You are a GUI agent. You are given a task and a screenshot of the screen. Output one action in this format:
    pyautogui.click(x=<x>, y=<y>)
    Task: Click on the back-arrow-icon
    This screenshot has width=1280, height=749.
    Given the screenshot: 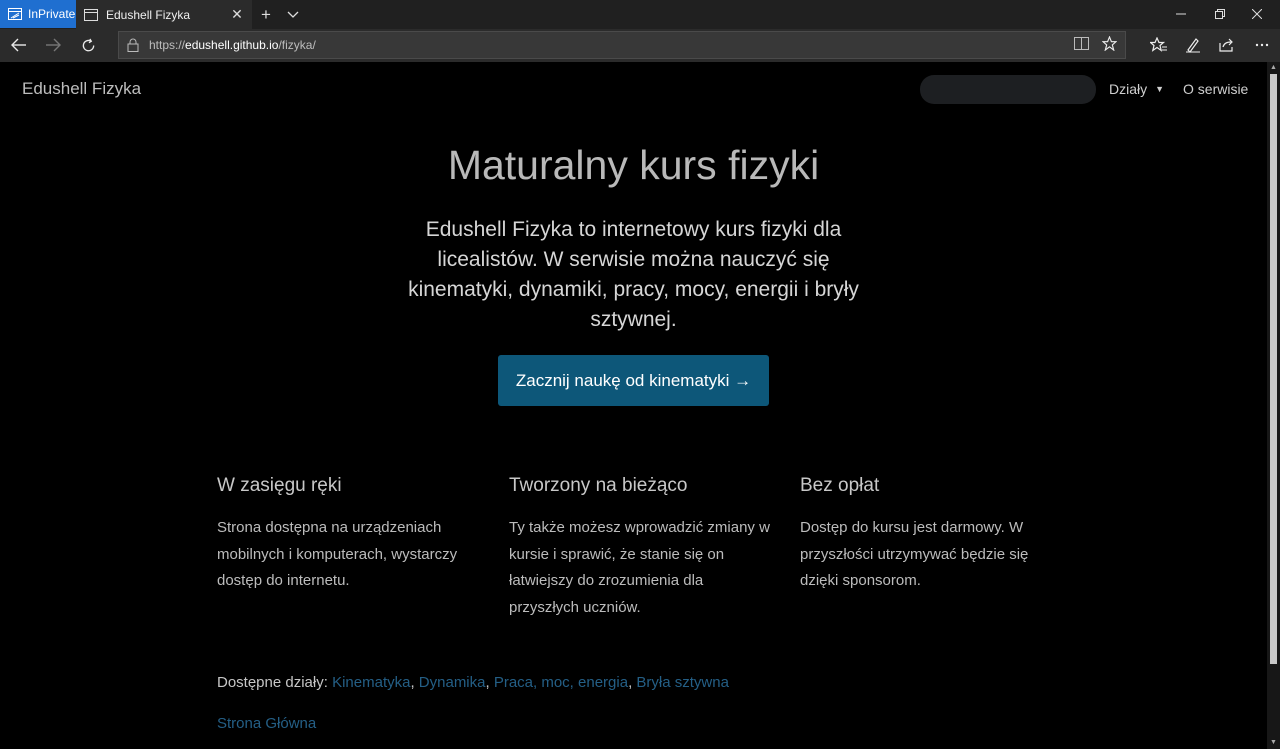 What is the action you would take?
    pyautogui.click(x=19, y=45)
    